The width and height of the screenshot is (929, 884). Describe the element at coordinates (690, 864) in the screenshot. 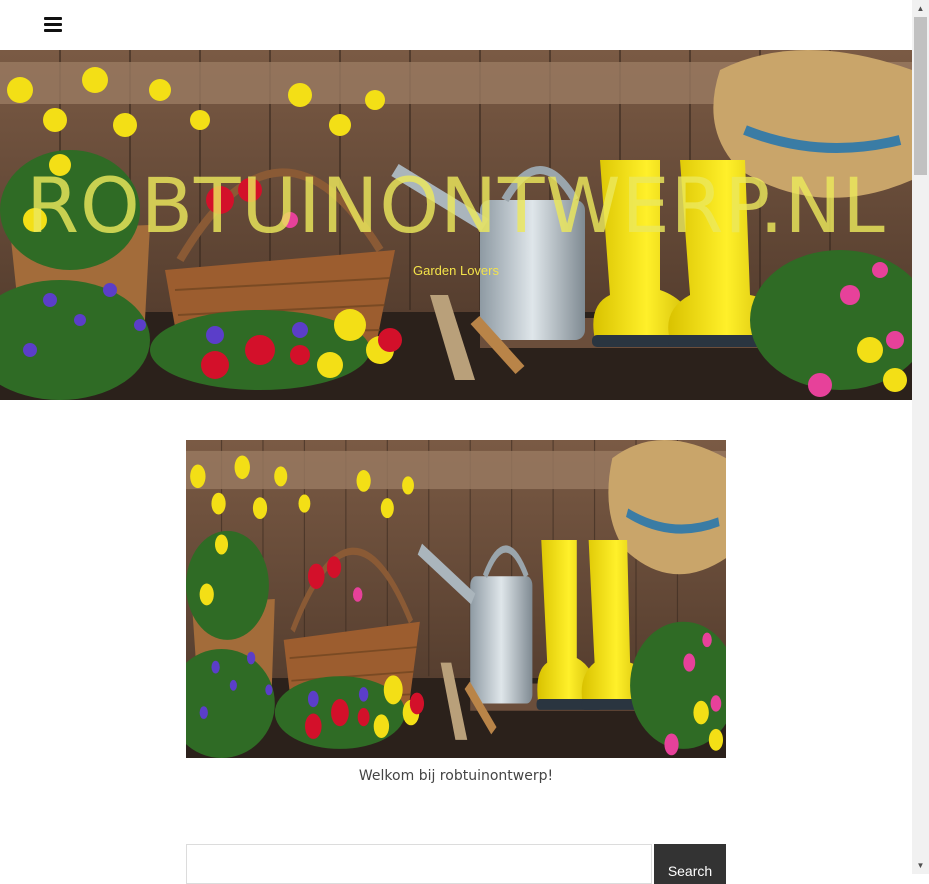

I see `search-button: Search` at that location.